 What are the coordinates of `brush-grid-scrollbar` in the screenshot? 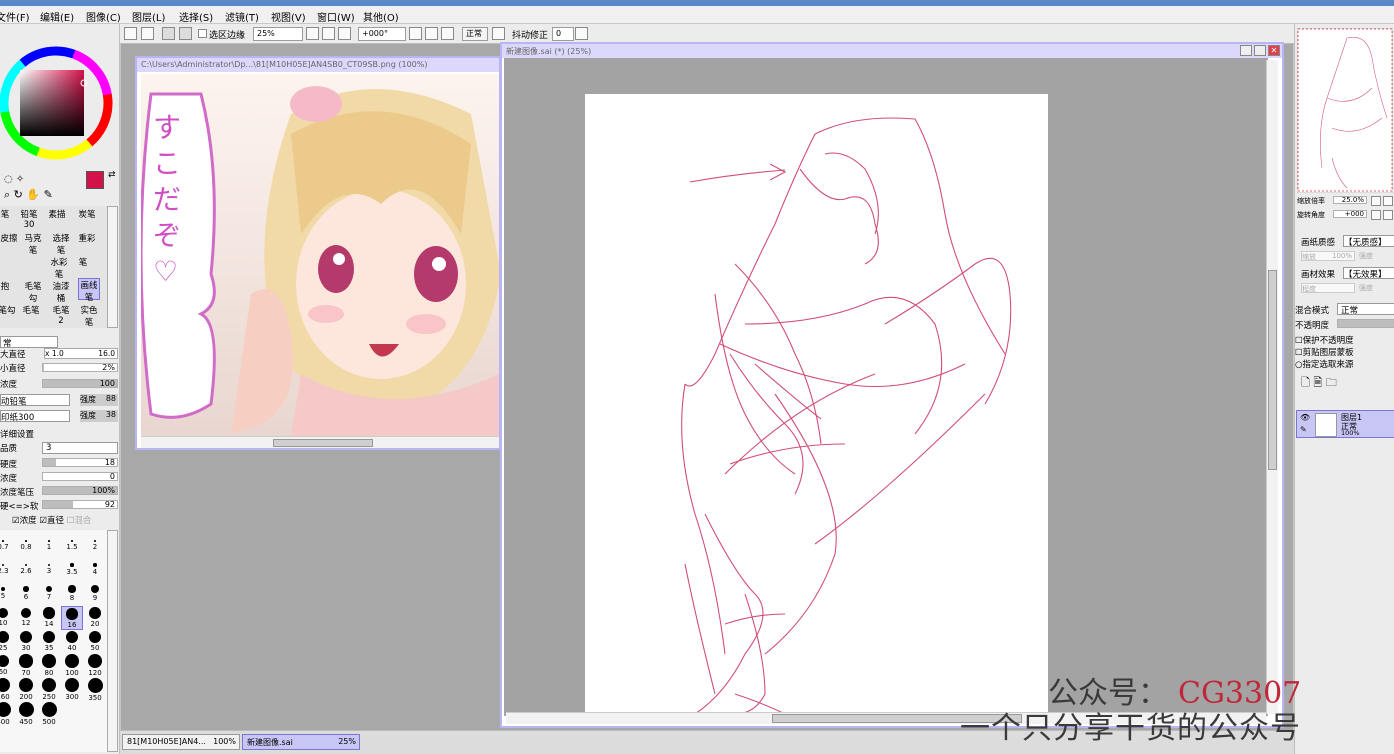 It's located at (112, 267).